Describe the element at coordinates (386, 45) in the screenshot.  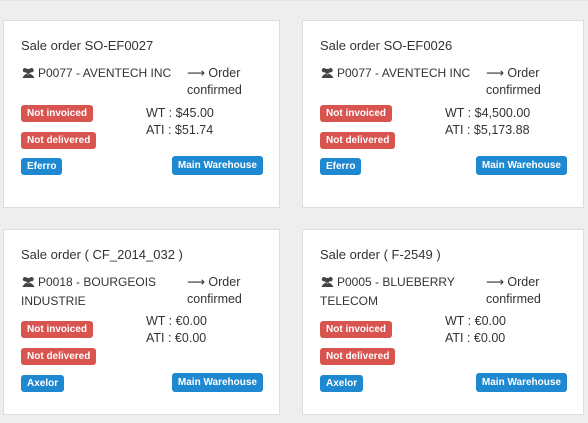
I see `sale-order-title: Sale order SO-EF0026` at that location.